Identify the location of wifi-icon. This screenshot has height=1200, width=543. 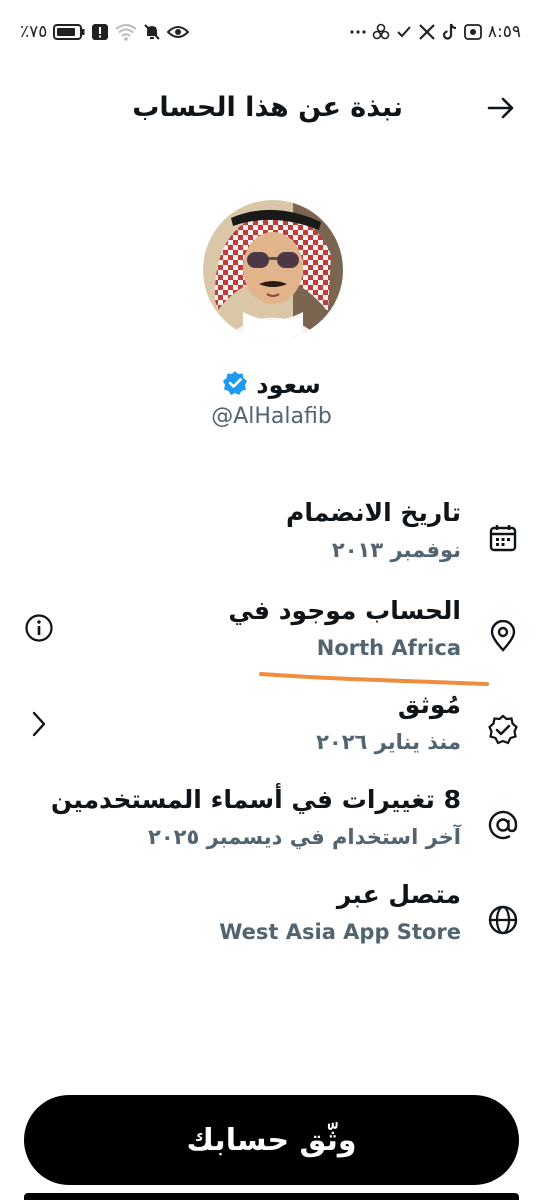
(126, 32).